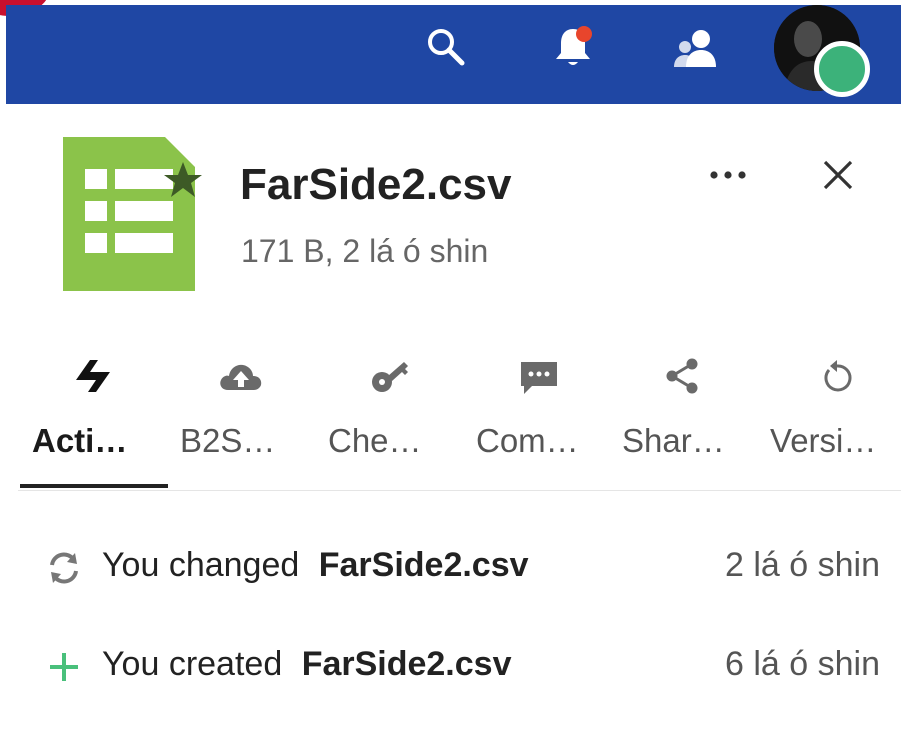  What do you see at coordinates (192, 664) in the screenshot?
I see `activity-text: You created` at bounding box center [192, 664].